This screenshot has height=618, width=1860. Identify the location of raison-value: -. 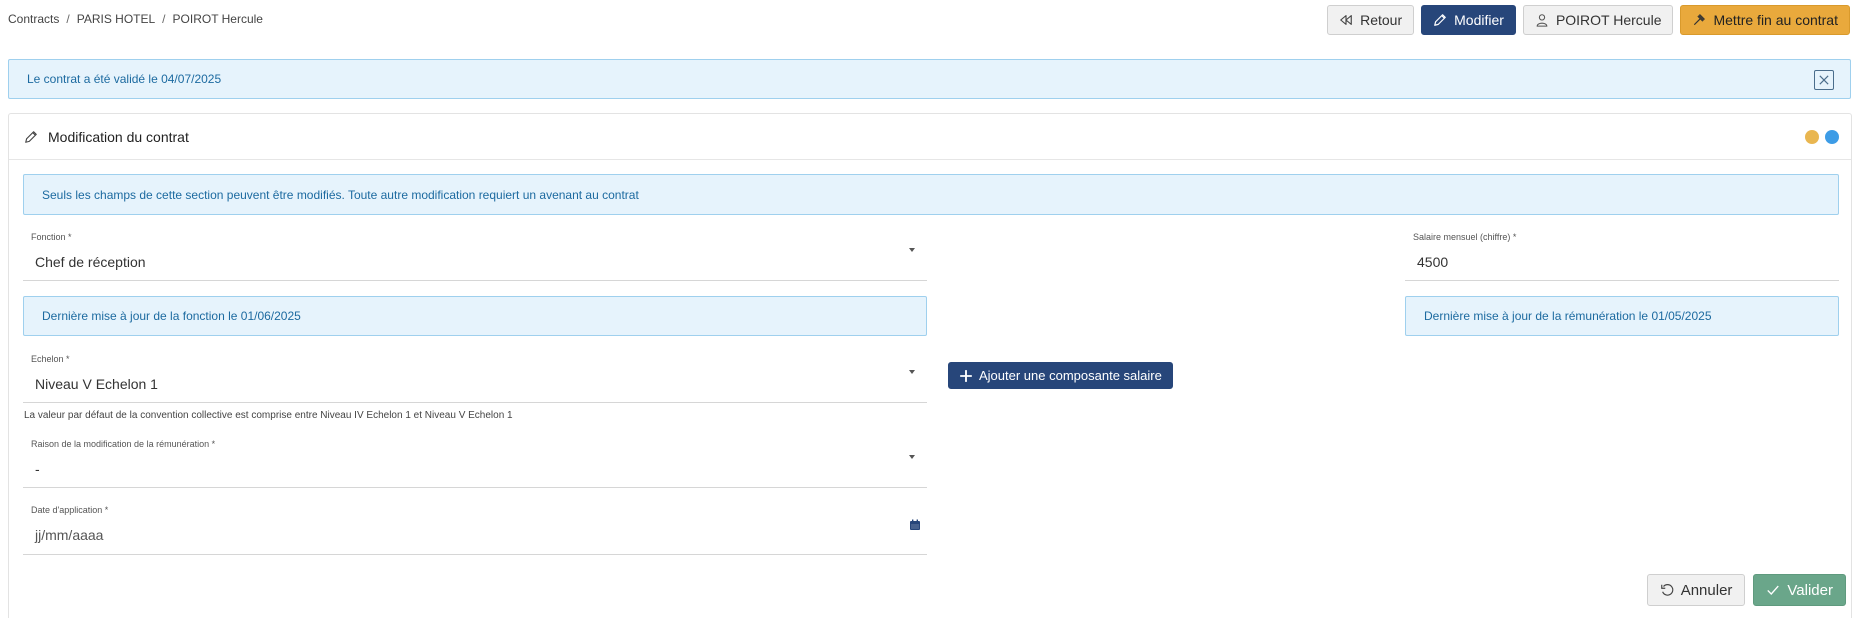
(37, 469).